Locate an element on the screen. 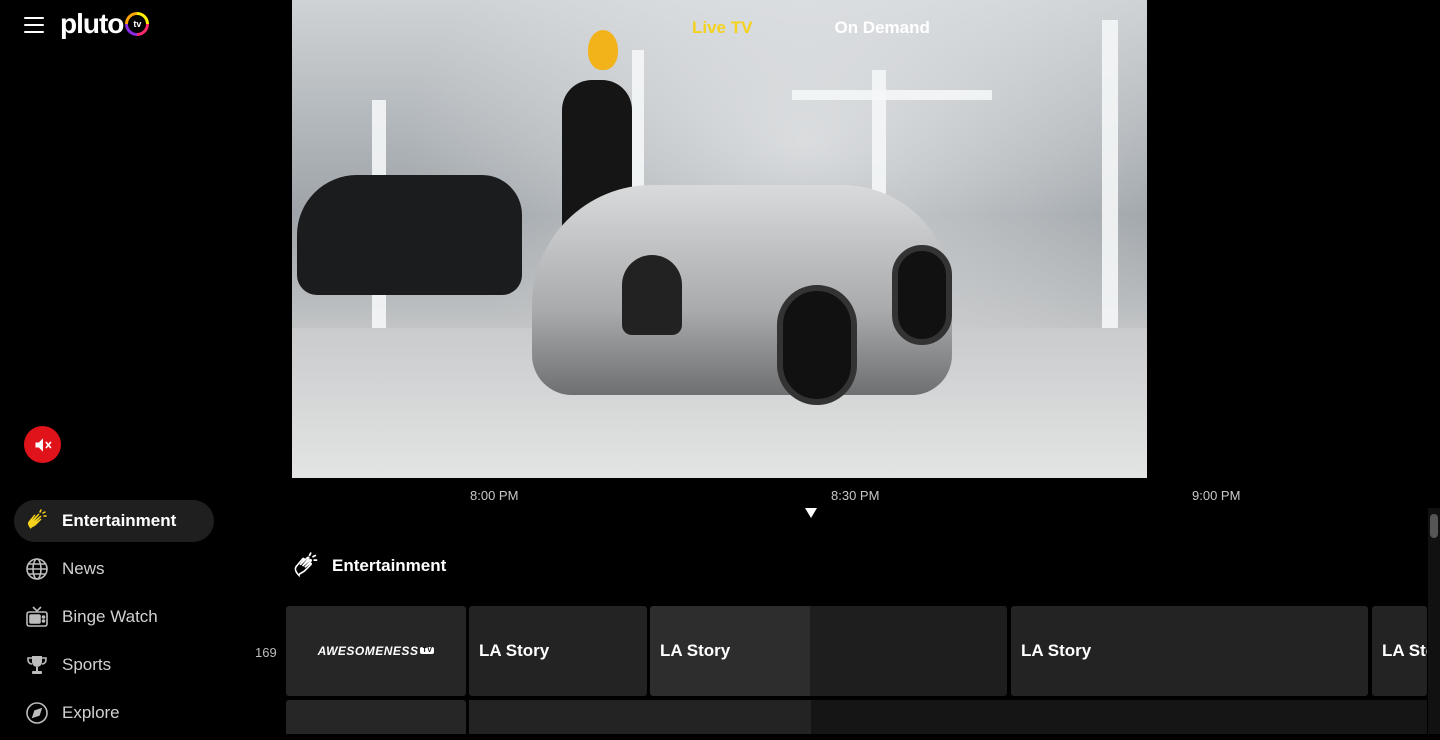  time-slot: 8:00 PM is located at coordinates (494, 495).